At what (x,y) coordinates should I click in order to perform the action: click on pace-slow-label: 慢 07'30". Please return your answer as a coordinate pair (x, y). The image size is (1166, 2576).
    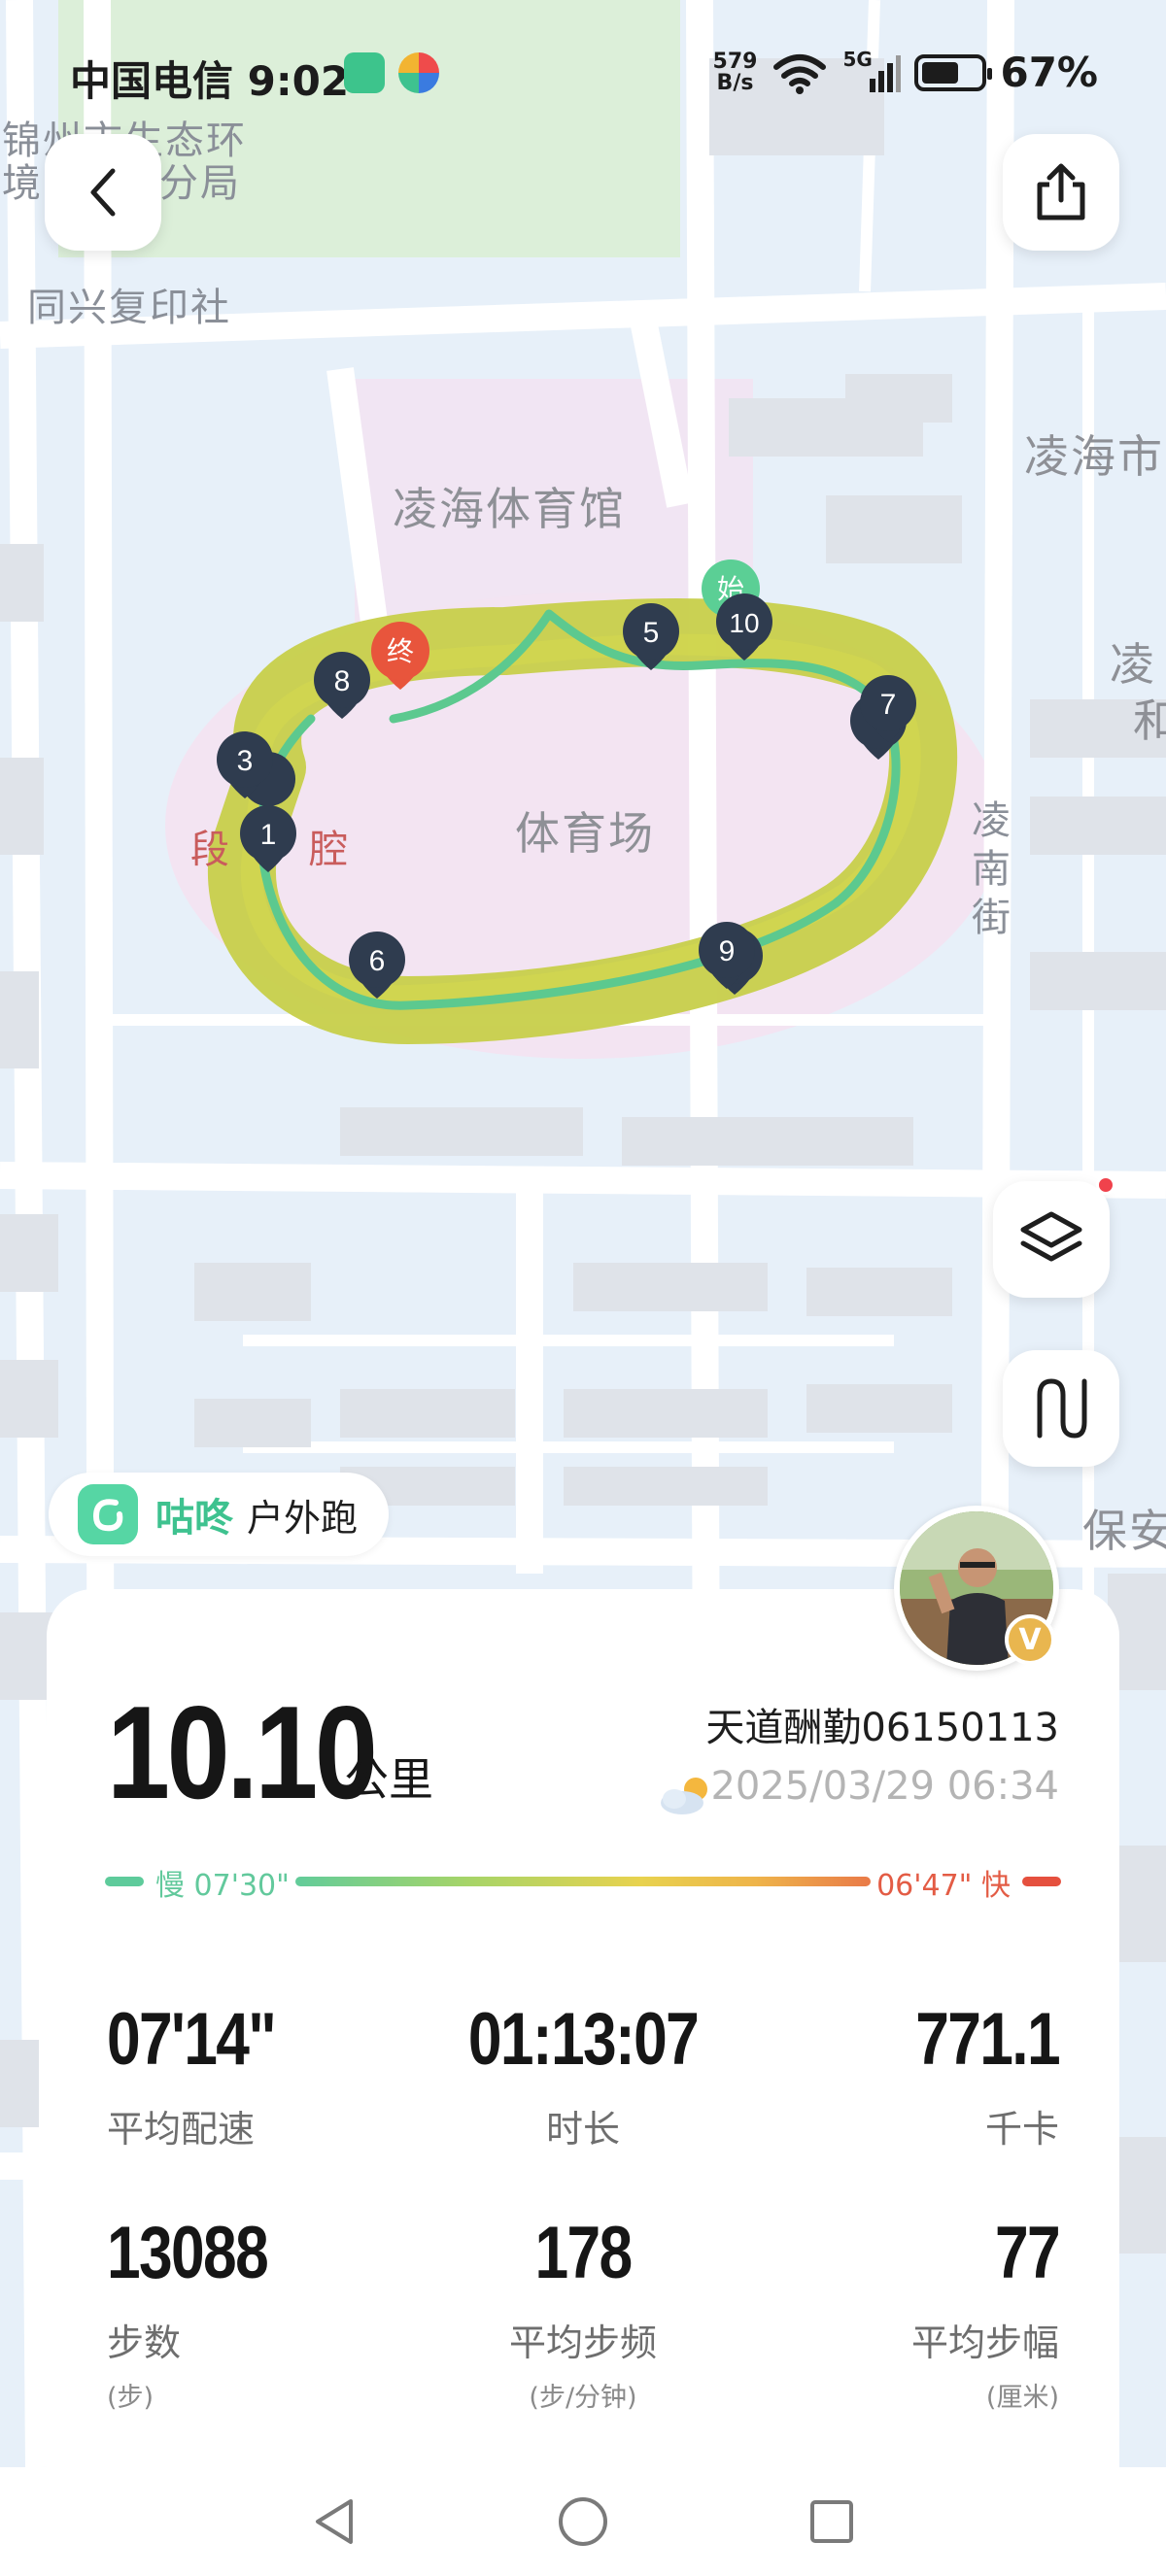
    Looking at the image, I should click on (222, 1886).